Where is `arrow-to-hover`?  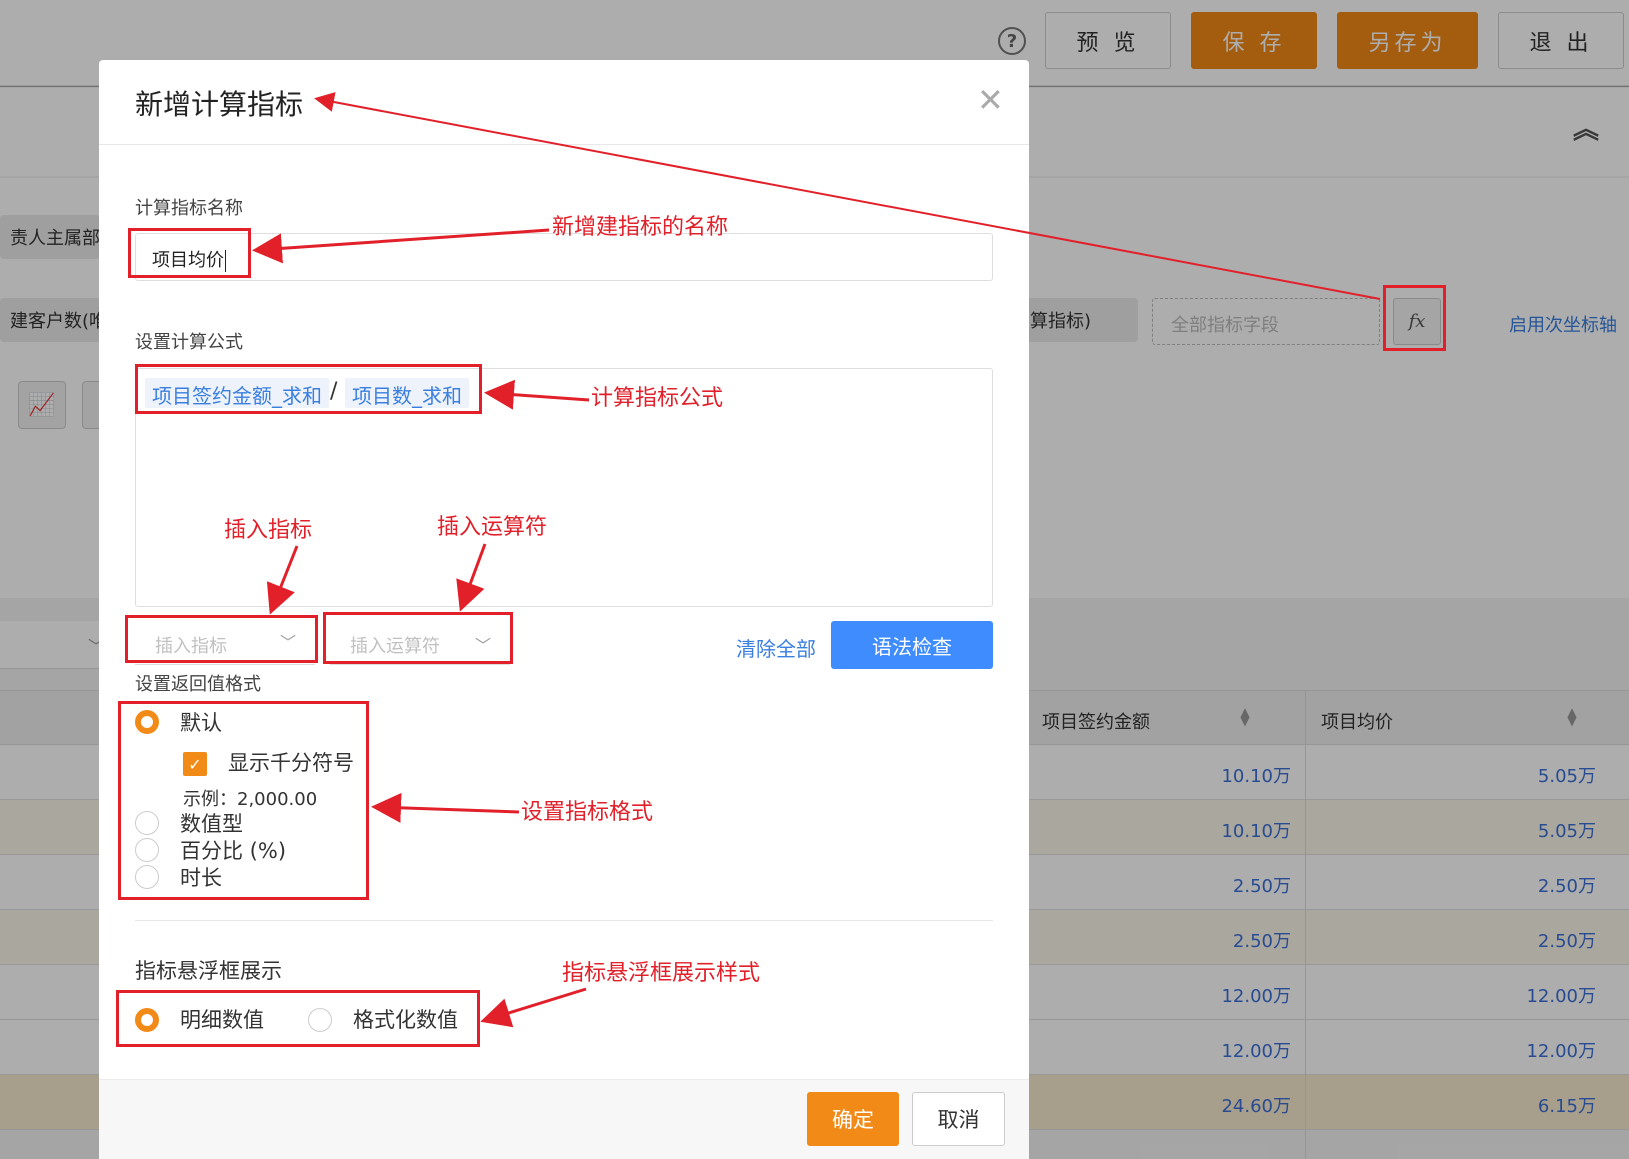
arrow-to-hover is located at coordinates (533, 1007).